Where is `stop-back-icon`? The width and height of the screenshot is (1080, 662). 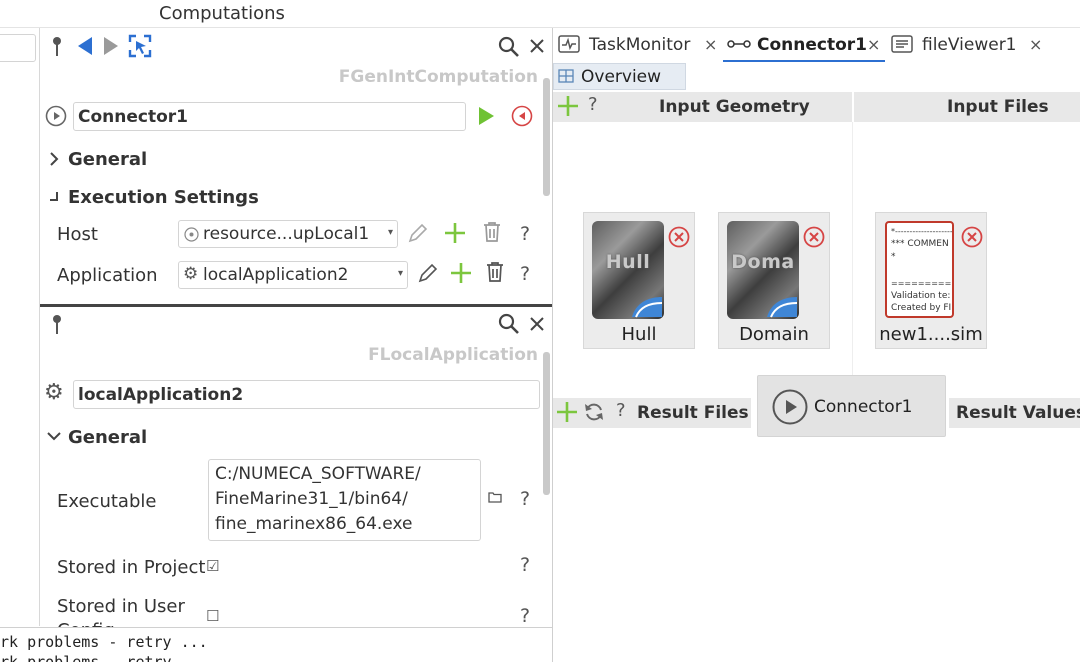
stop-back-icon is located at coordinates (522, 116).